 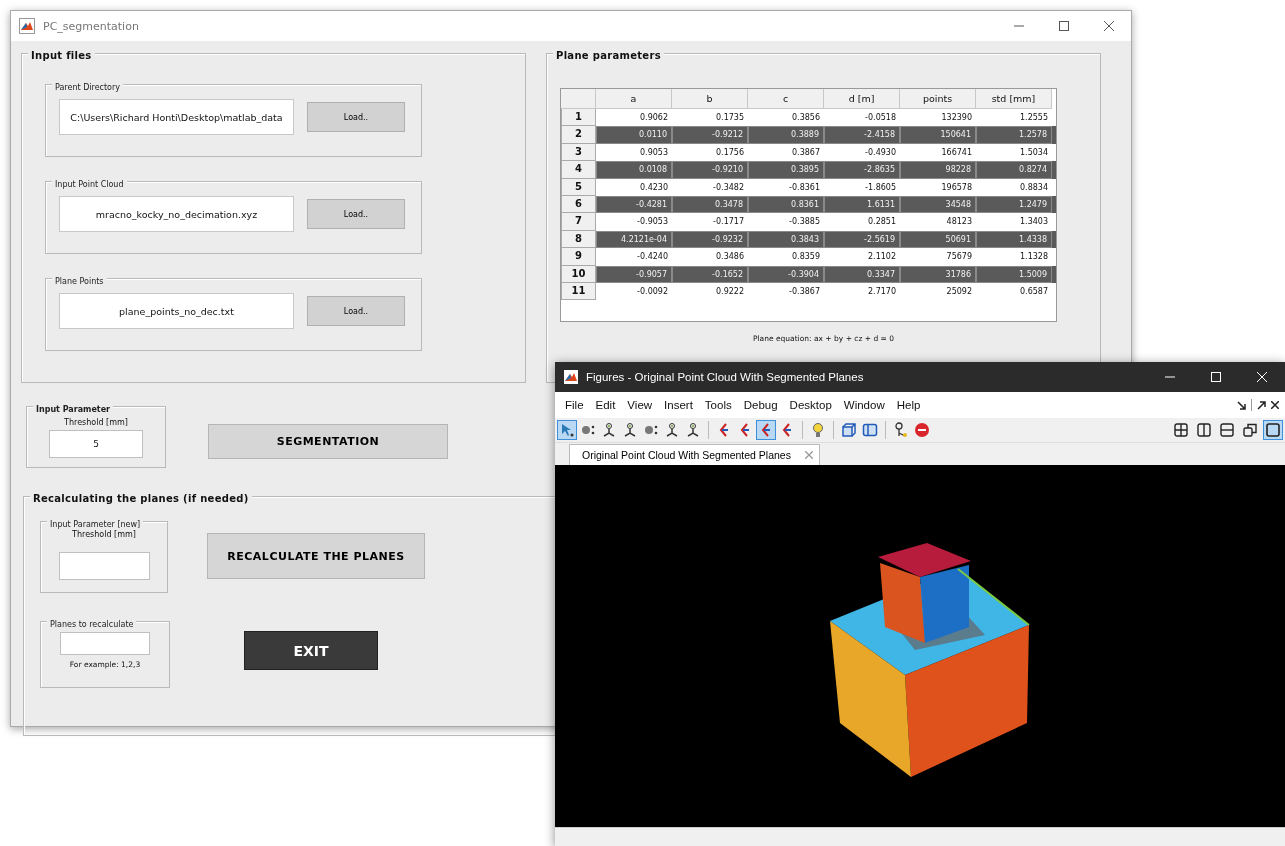 I want to click on table-cell: 0.3889, so click(x=786, y=135).